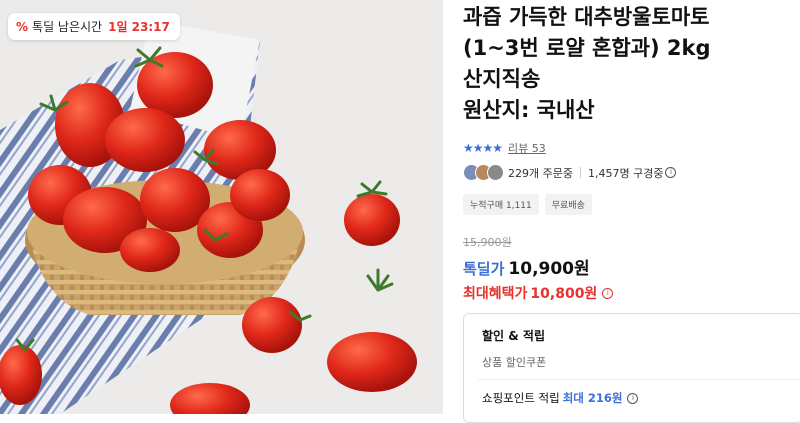 The width and height of the screenshot is (800, 423). What do you see at coordinates (527, 148) in the screenshot?
I see `review-link: 리뷰 53` at bounding box center [527, 148].